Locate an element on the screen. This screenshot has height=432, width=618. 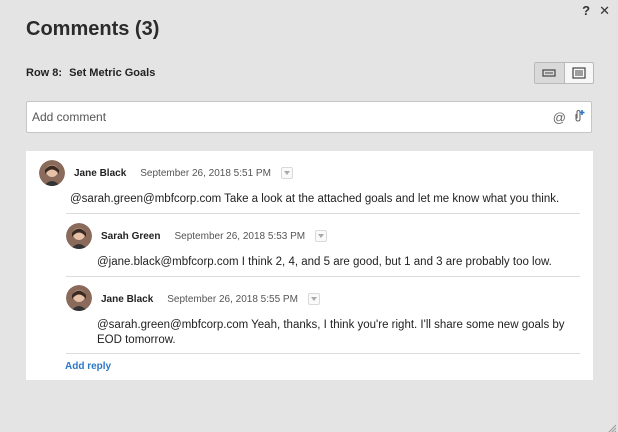
comment-meta: Sarah Green September 26, 2018 5:53 PM is located at coordinates (214, 236).